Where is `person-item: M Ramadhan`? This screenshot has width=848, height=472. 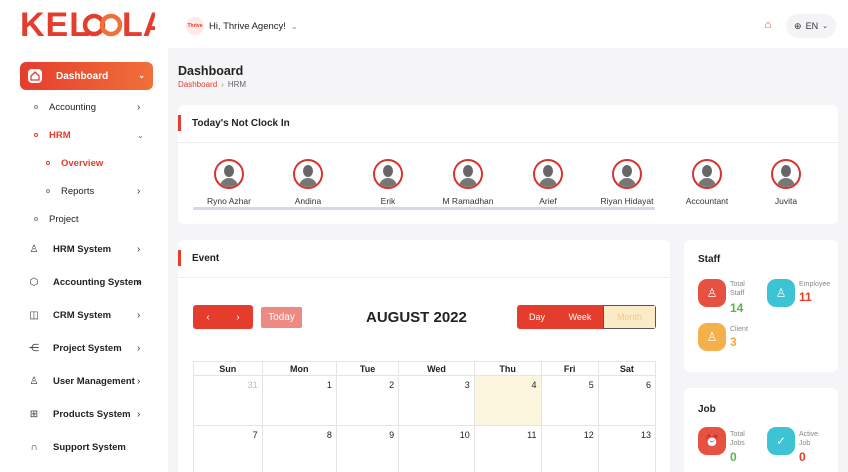 person-item: M Ramadhan is located at coordinates (468, 182).